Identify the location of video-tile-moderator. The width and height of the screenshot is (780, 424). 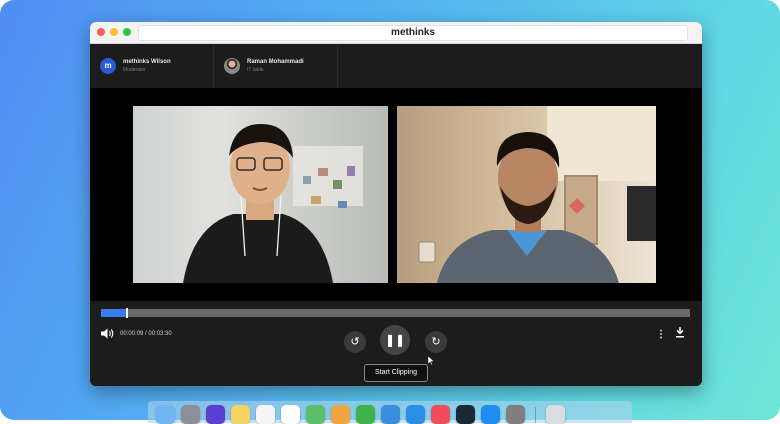
(260, 194).